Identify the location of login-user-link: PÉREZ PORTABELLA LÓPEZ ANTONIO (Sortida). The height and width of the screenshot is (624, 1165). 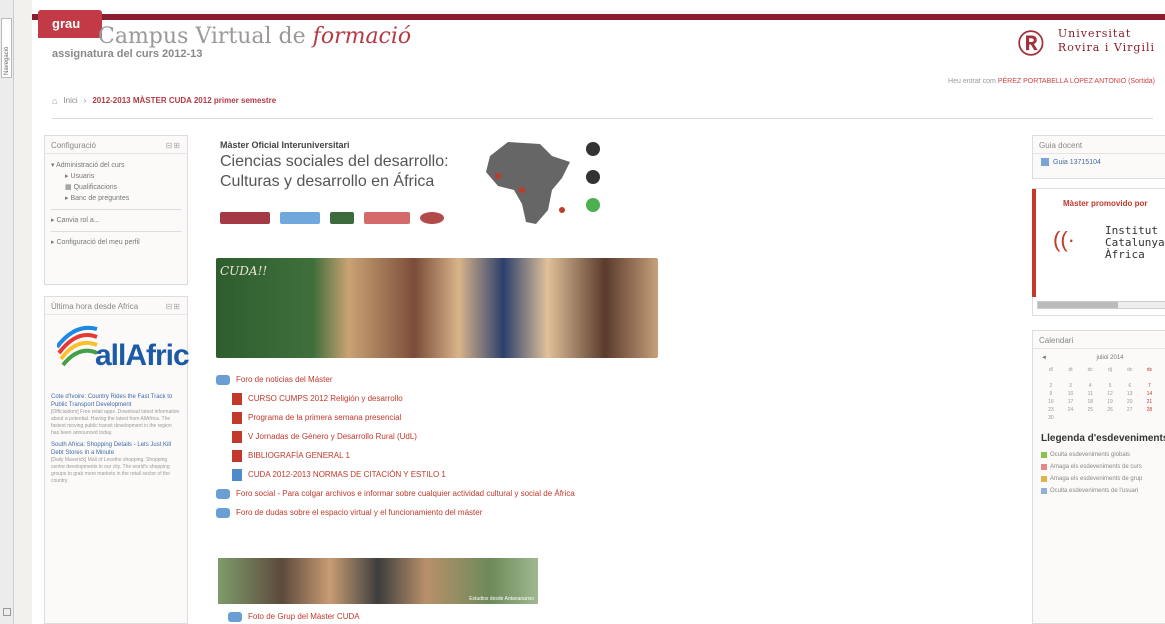
(1076, 81).